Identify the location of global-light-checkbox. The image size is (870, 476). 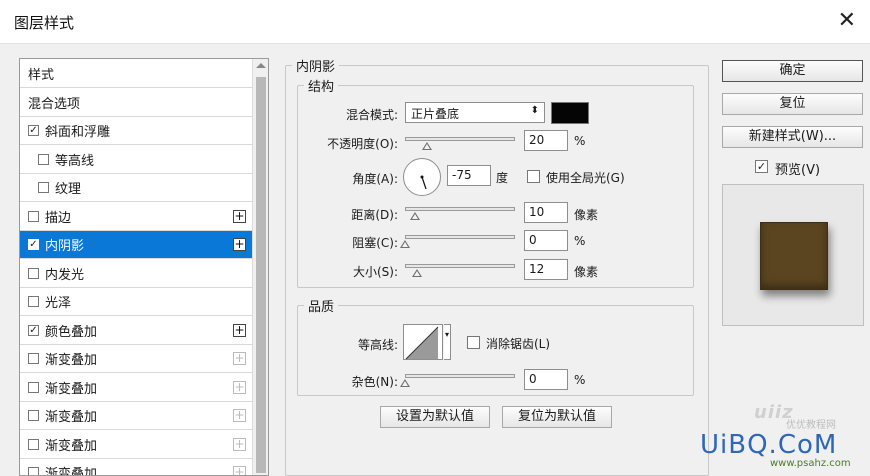
(533, 176).